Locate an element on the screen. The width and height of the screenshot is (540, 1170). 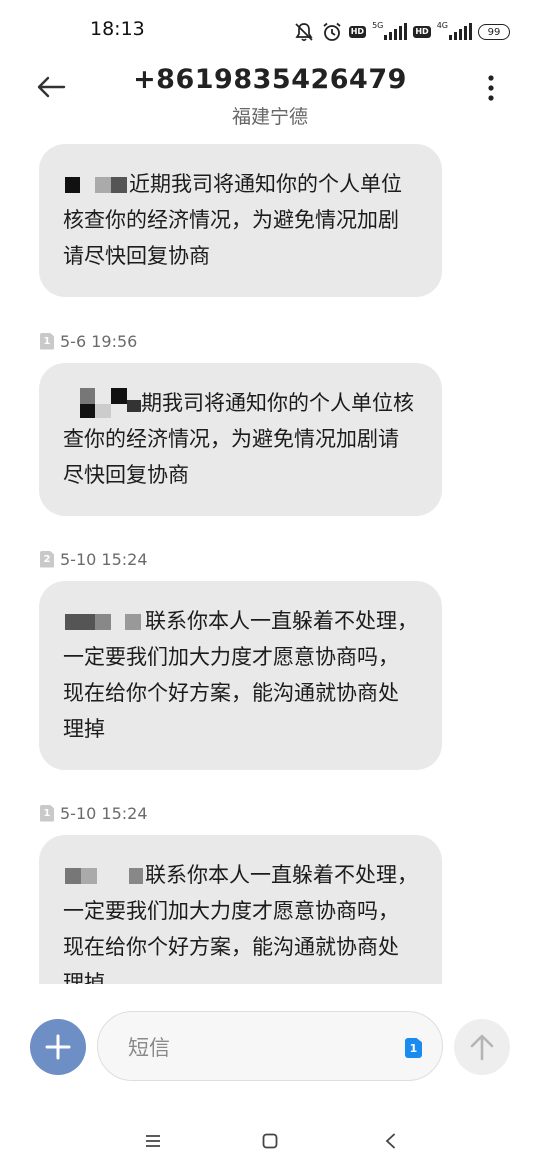
status-icons: HD 5G HD 4G 99 is located at coordinates (401, 32).